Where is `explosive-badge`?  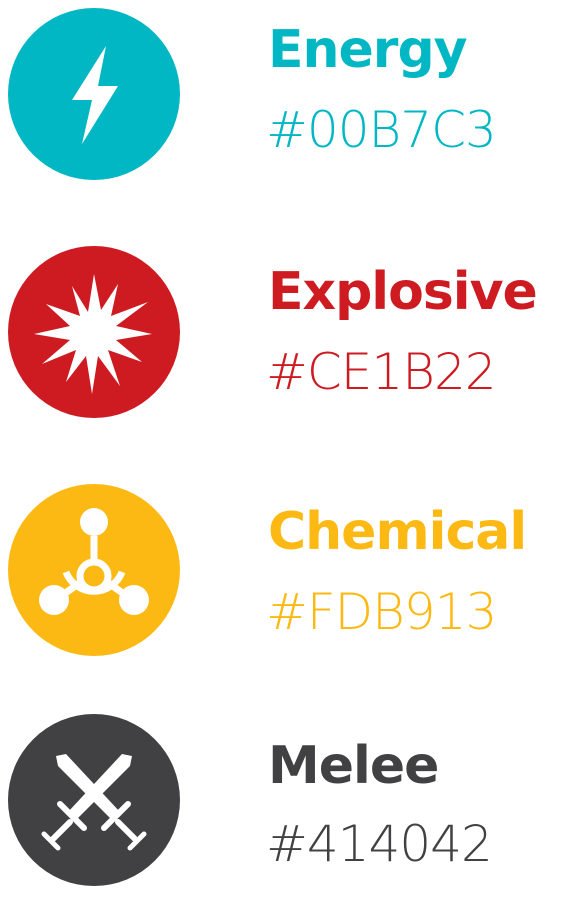
explosive-badge is located at coordinates (94, 332).